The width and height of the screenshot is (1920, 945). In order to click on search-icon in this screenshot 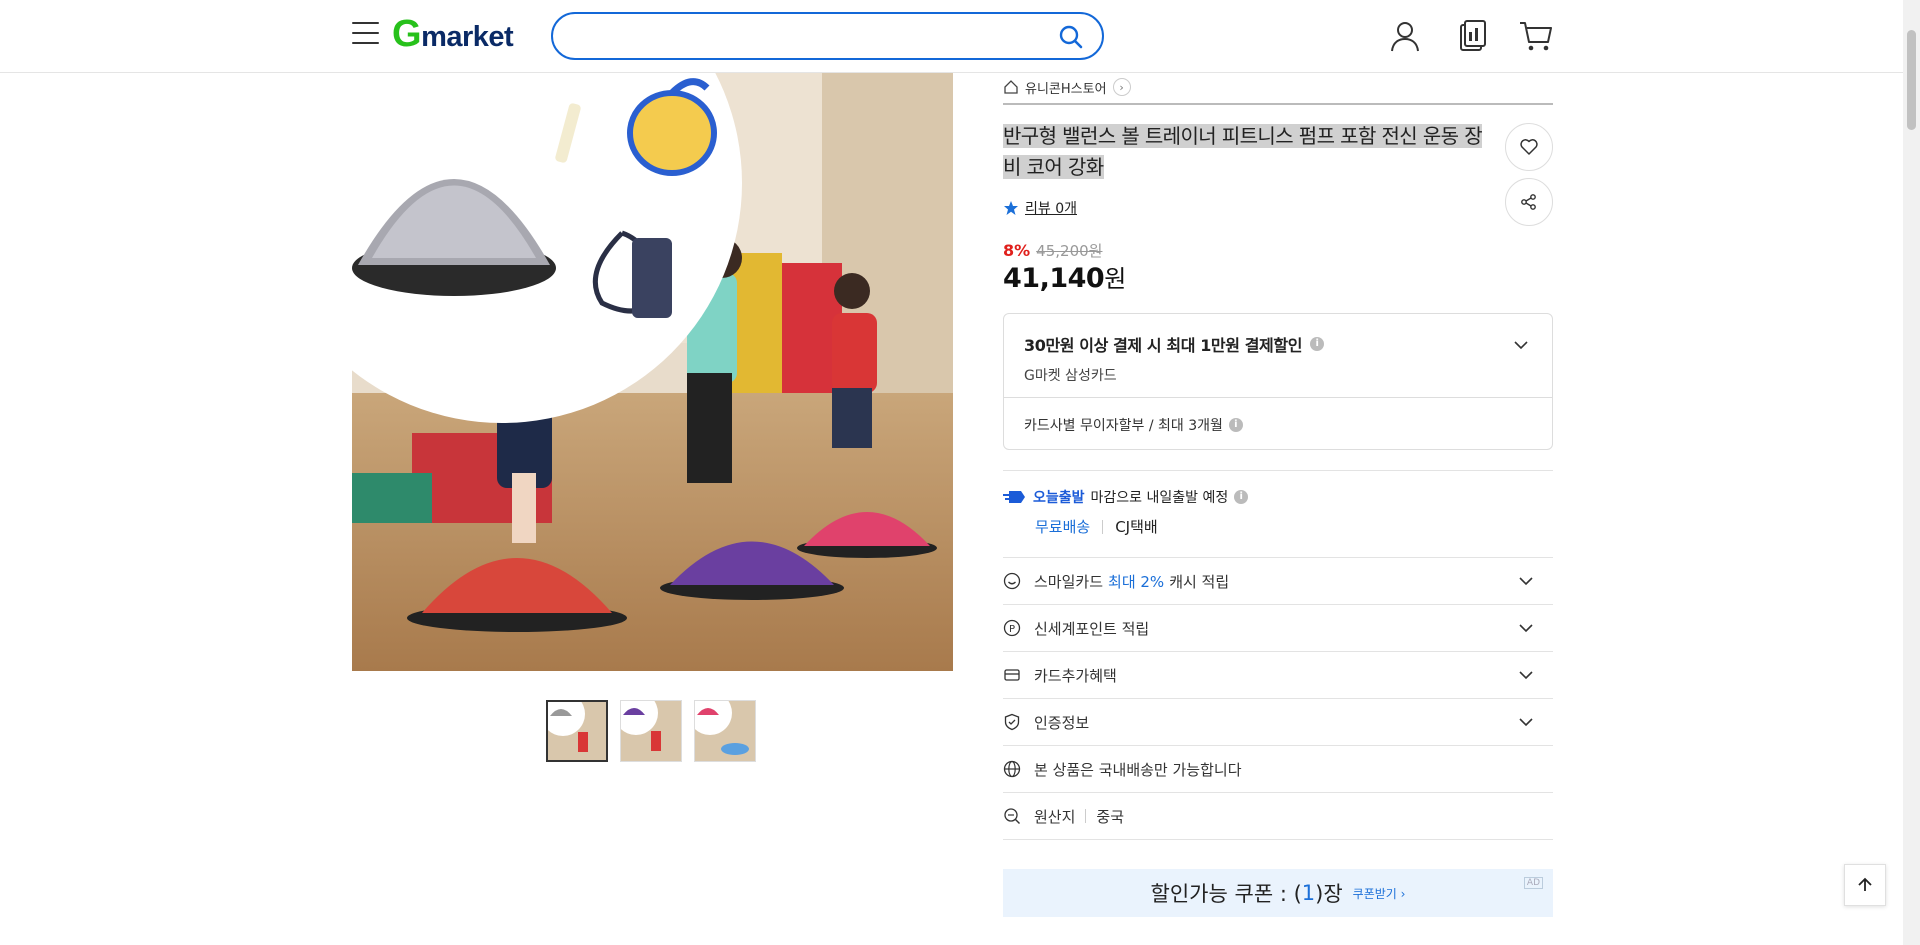, I will do `click(1071, 37)`.